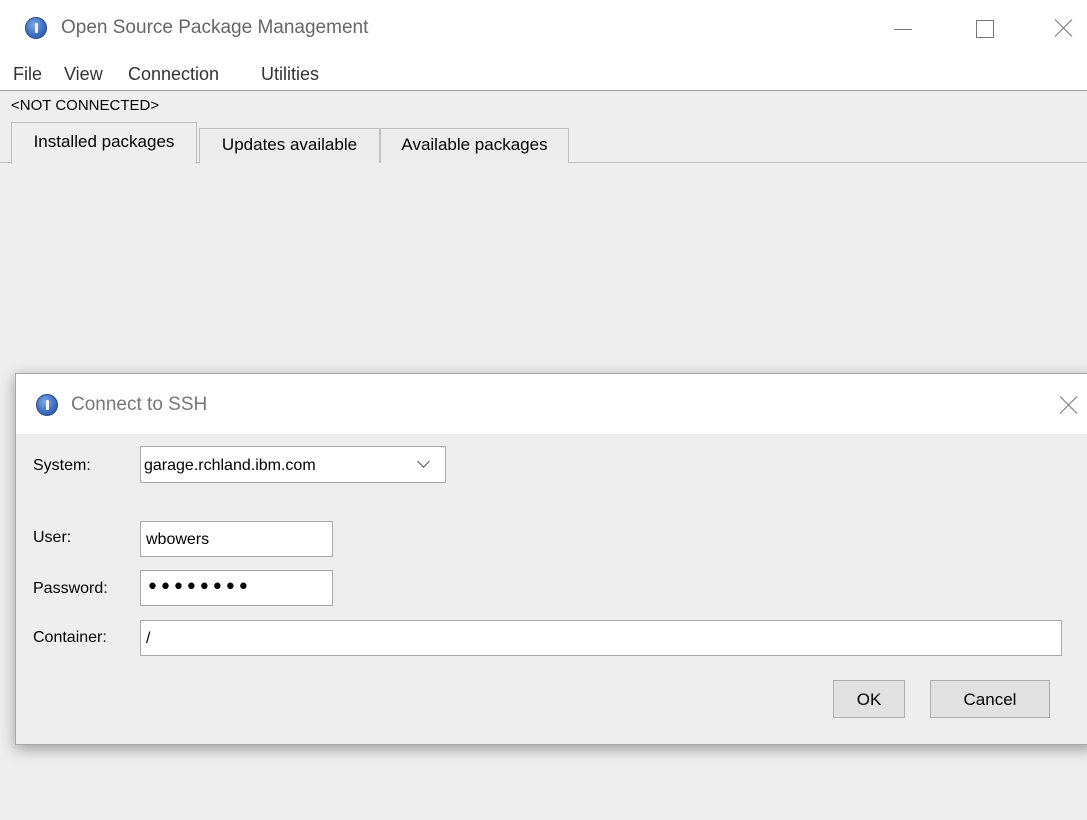  I want to click on password-field: ••••••••, so click(236, 588).